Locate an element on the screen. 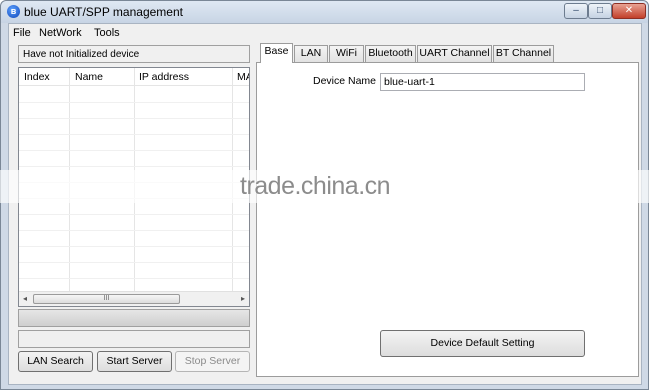  window-title: blue UART/SPP management is located at coordinates (103, 12).